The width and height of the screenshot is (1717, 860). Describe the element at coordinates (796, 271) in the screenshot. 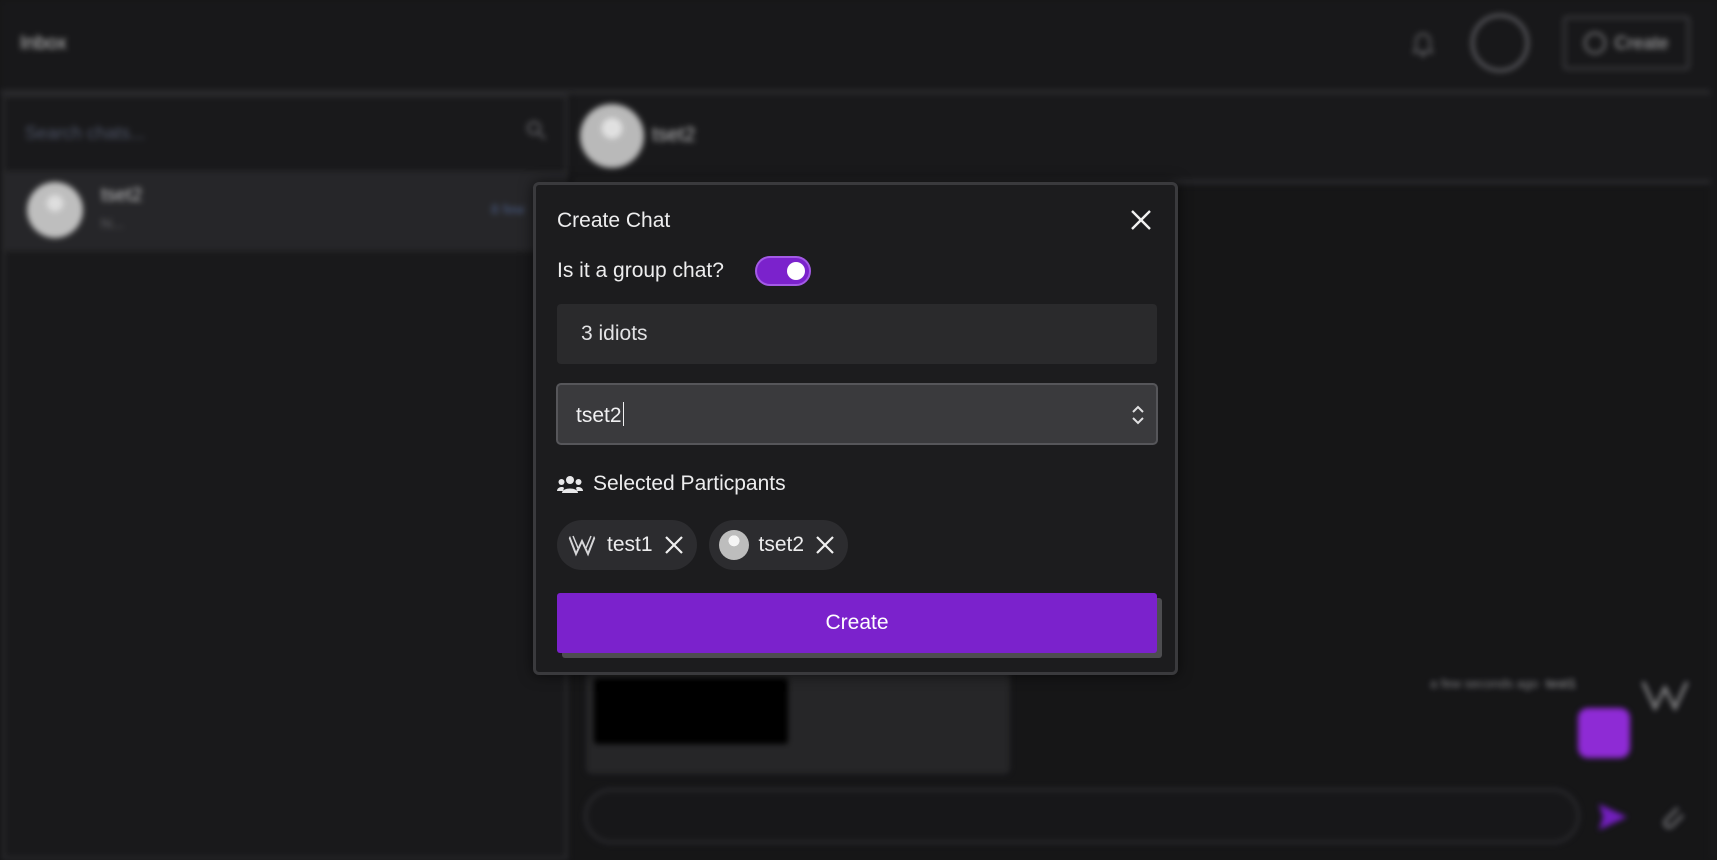

I see `toggle-knob` at that location.